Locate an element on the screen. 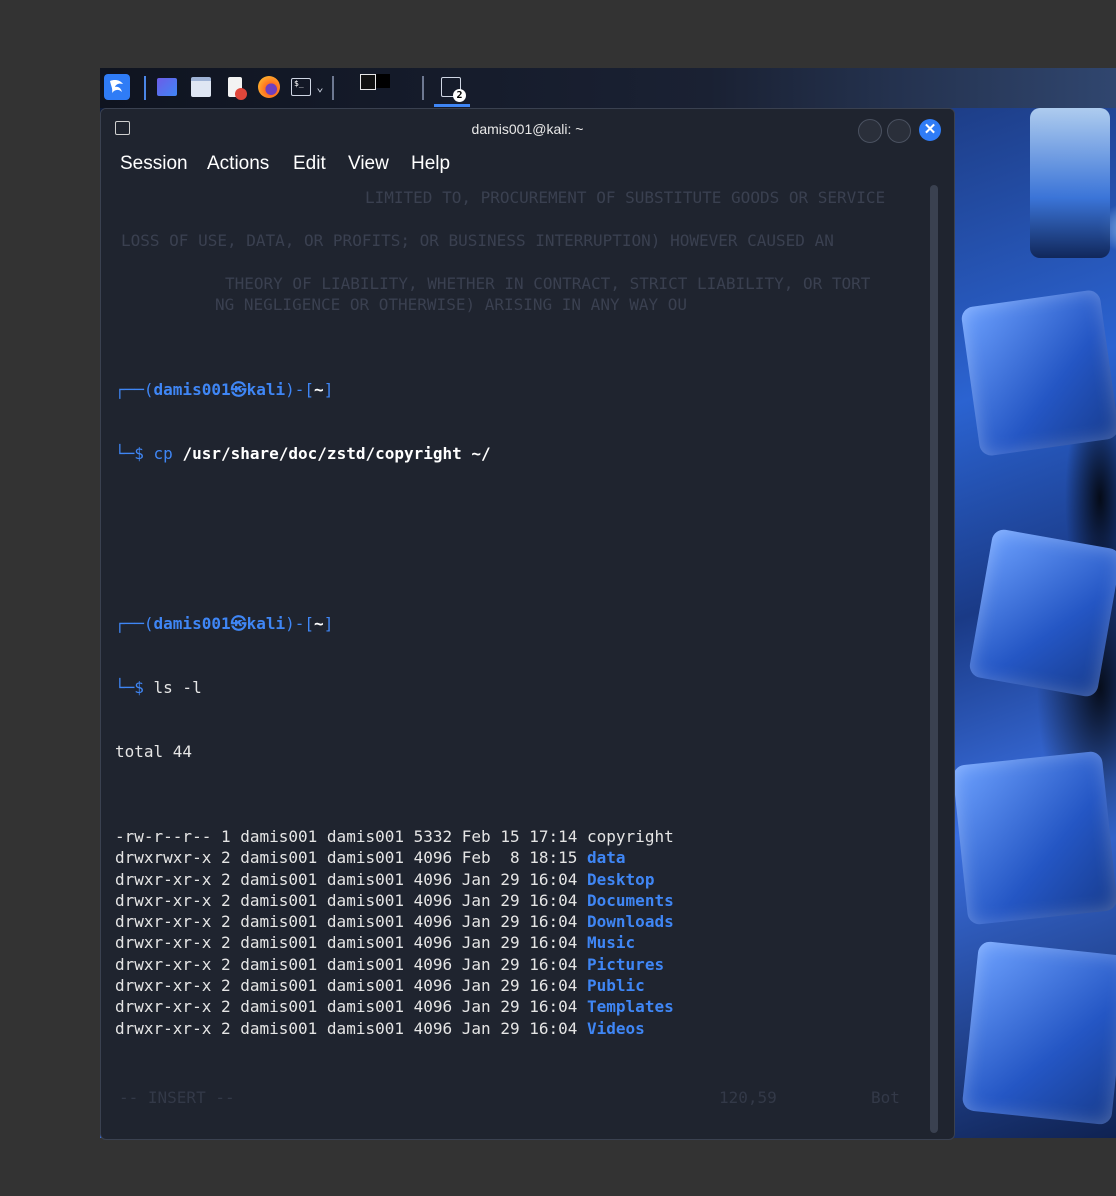 The height and width of the screenshot is (1196, 1116). terminal-launcher-icon: $_ is located at coordinates (301, 87).